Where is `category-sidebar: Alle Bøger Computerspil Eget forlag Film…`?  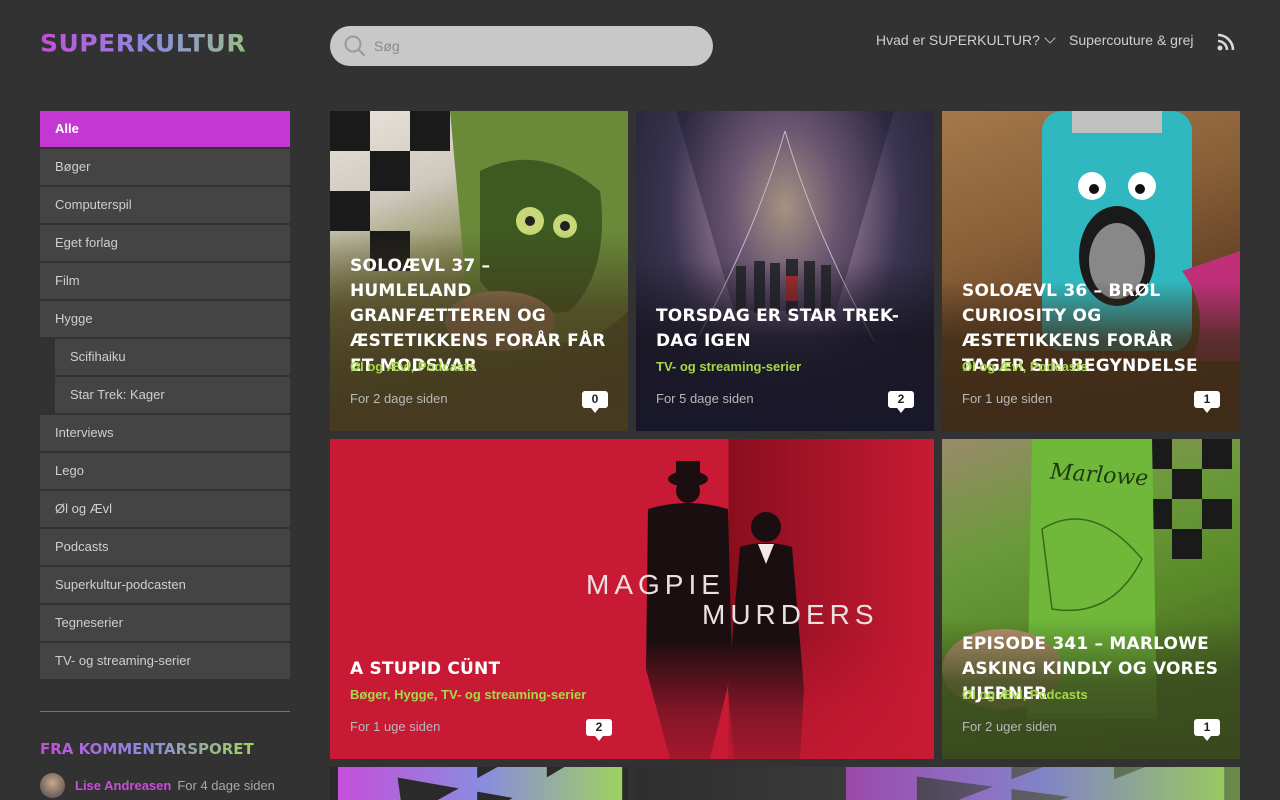 category-sidebar: Alle Bøger Computerspil Eget forlag Film… is located at coordinates (165, 396).